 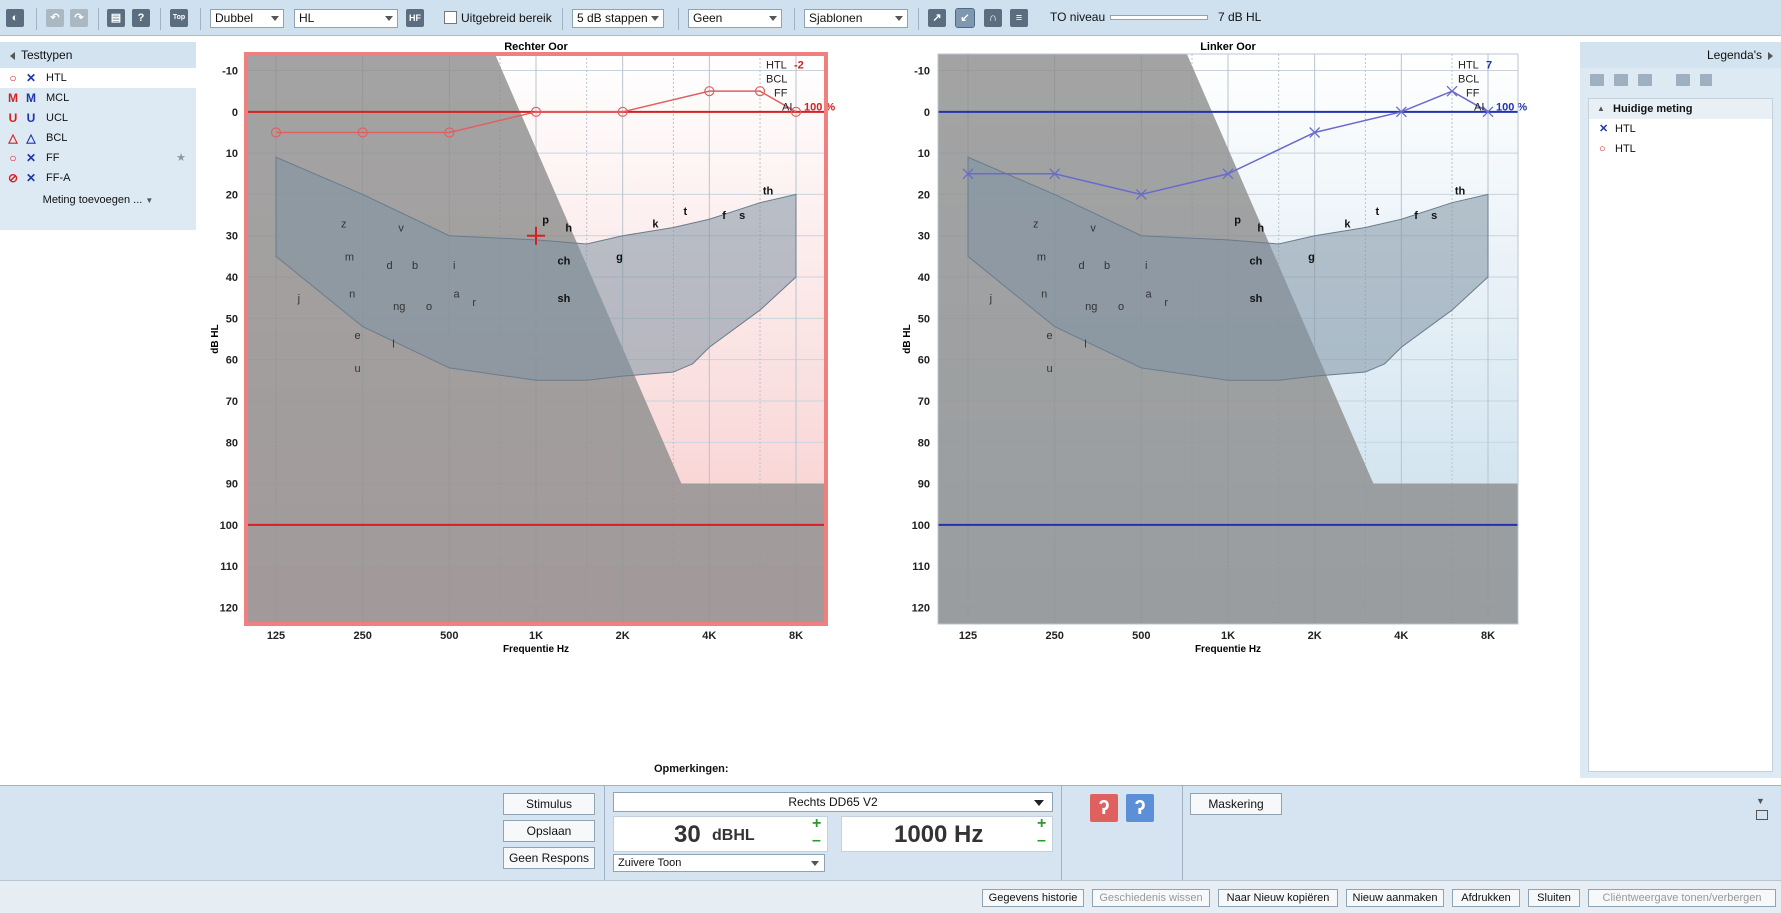 I want to click on y-tick-label: -10, so click(x=922, y=72).